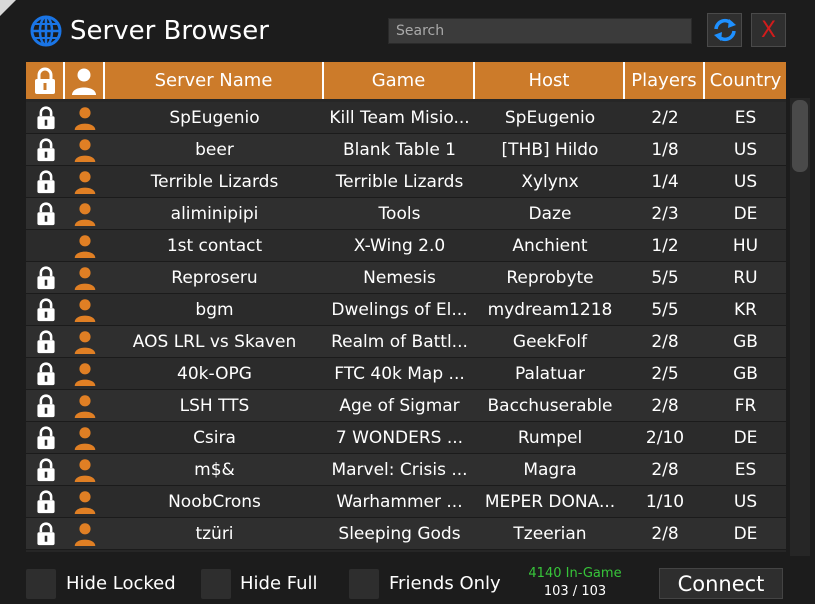 The width and height of the screenshot is (815, 604). I want to click on players-cell: 2/5, so click(665, 374).